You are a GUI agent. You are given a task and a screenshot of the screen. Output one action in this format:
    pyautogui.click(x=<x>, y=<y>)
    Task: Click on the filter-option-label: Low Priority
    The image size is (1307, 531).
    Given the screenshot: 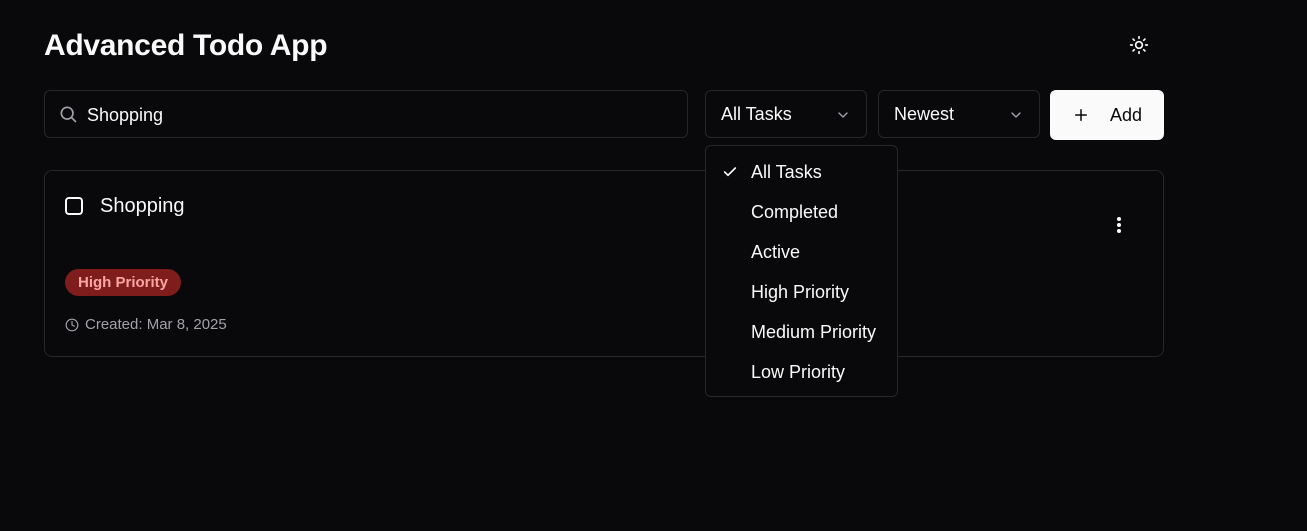 What is the action you would take?
    pyautogui.click(x=798, y=371)
    